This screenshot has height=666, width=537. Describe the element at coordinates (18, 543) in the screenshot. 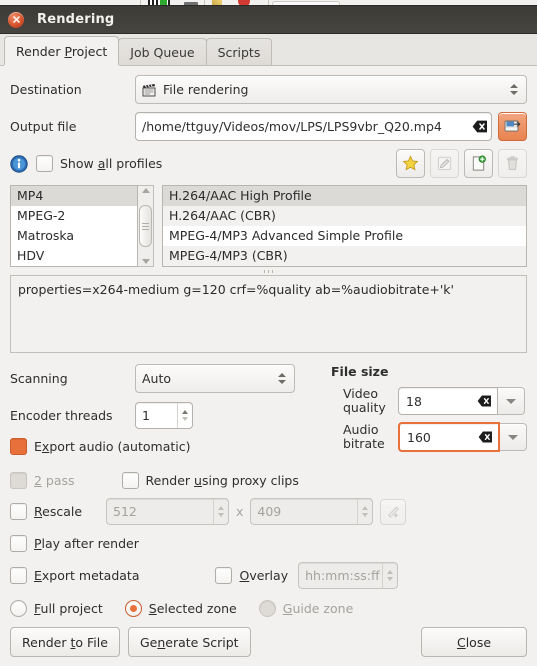

I see `play-after-render-checkbox` at that location.